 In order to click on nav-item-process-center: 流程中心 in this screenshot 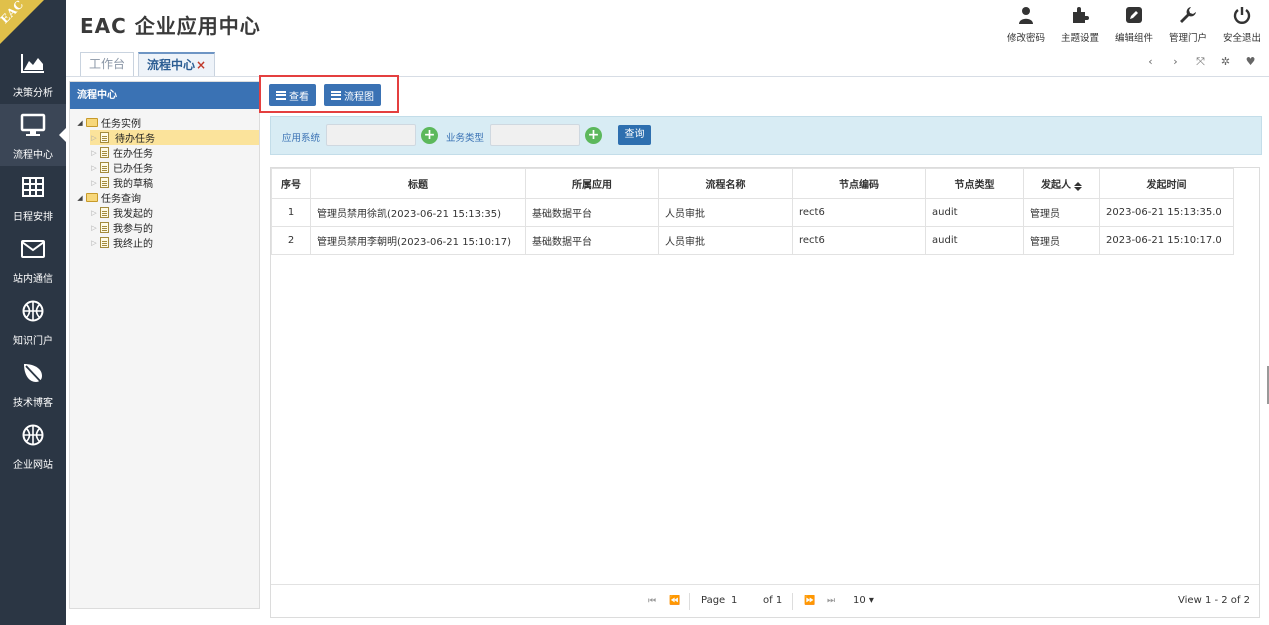, I will do `click(33, 135)`.